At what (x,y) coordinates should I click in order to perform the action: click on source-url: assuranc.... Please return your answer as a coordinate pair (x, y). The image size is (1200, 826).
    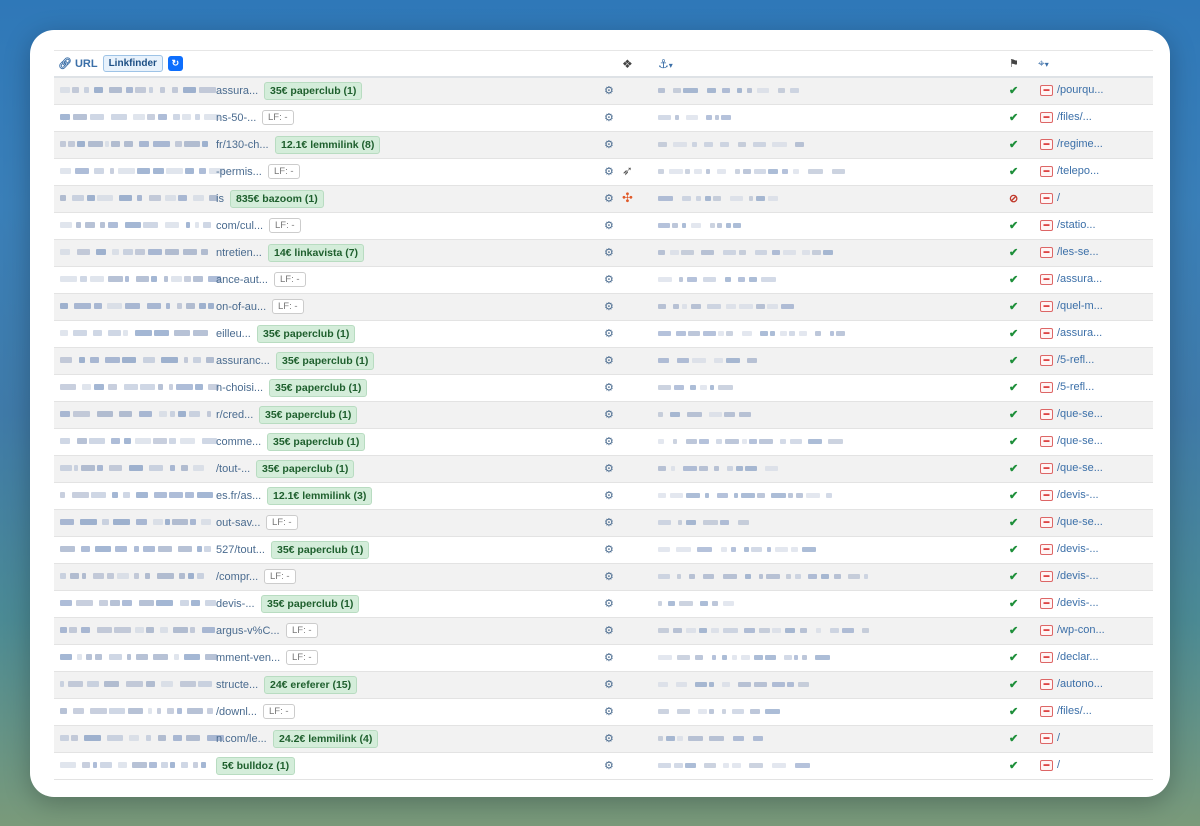
    Looking at the image, I should click on (243, 361).